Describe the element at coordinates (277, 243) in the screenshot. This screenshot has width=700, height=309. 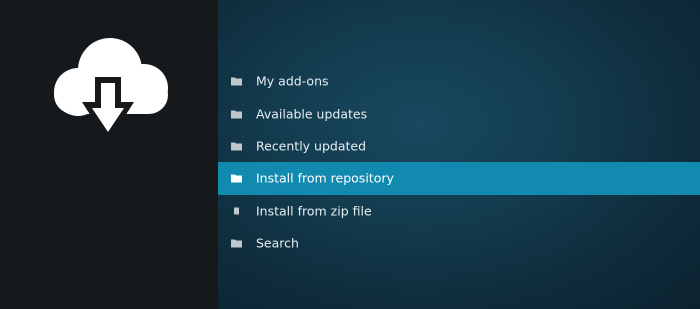
I see `menu-item-label: Search` at that location.